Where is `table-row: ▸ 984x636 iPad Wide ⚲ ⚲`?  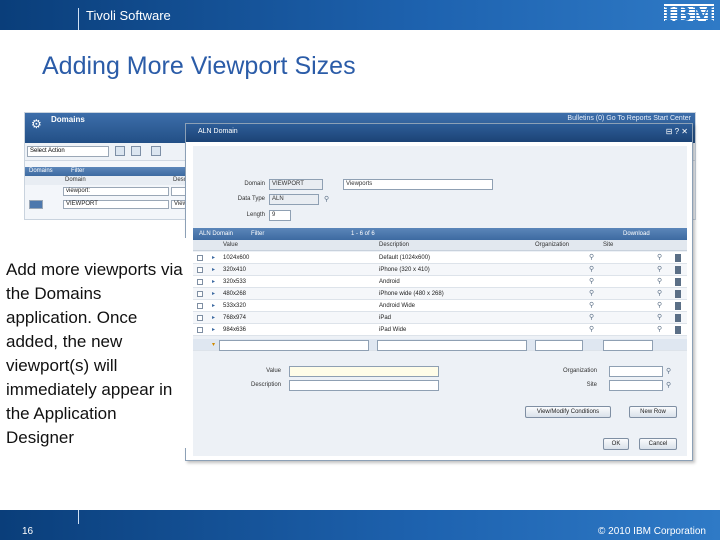 table-row: ▸ 984x636 iPad Wide ⚲ ⚲ is located at coordinates (440, 330).